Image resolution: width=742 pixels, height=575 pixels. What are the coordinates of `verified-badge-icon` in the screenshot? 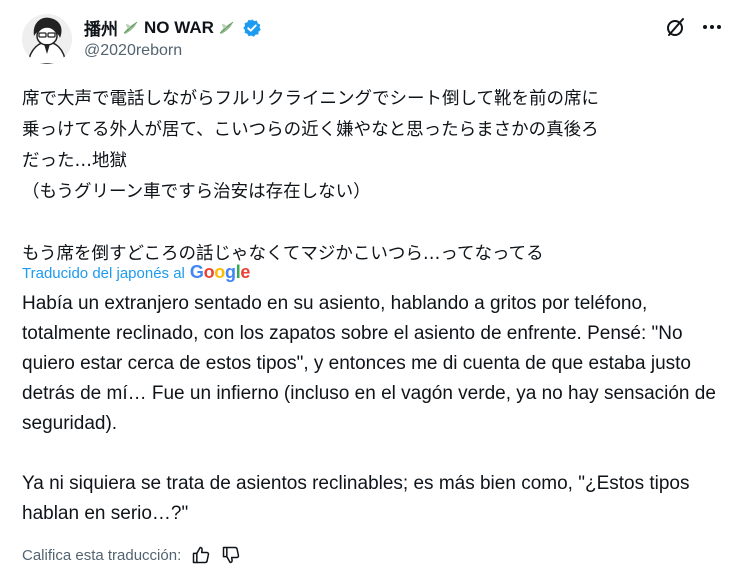 It's located at (252, 28).